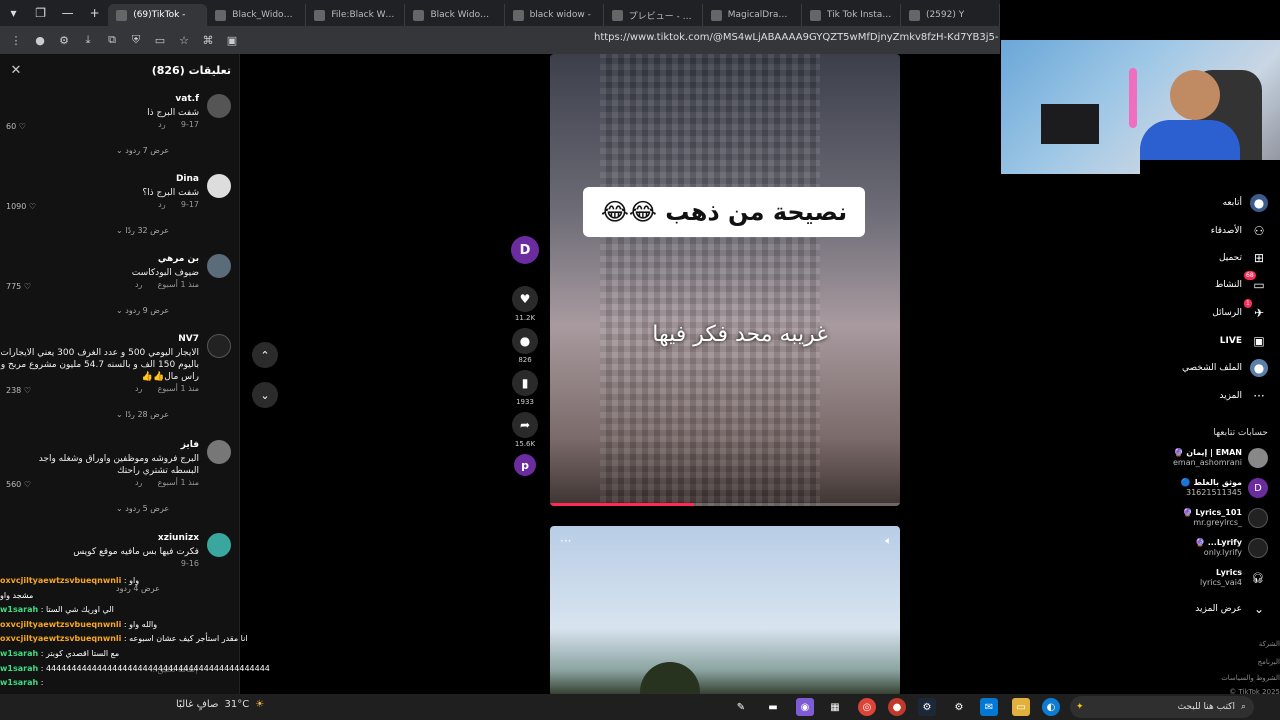 The width and height of the screenshot is (1280, 720). What do you see at coordinates (525, 304) in the screenshot?
I see `like-button: ♥ 11.2K` at bounding box center [525, 304].